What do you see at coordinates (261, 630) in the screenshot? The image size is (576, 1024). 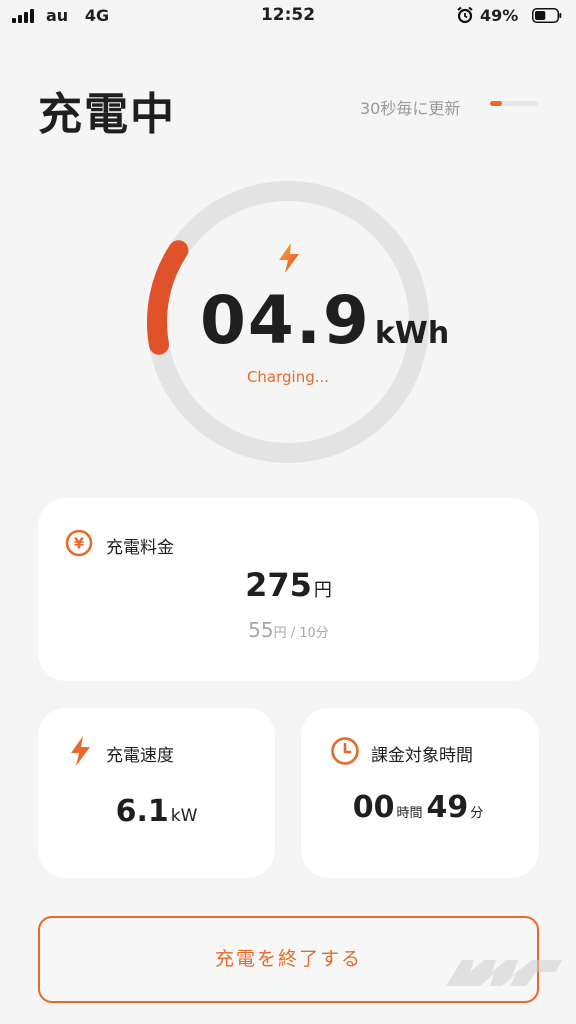 I see `fee-rate-value: 55` at bounding box center [261, 630].